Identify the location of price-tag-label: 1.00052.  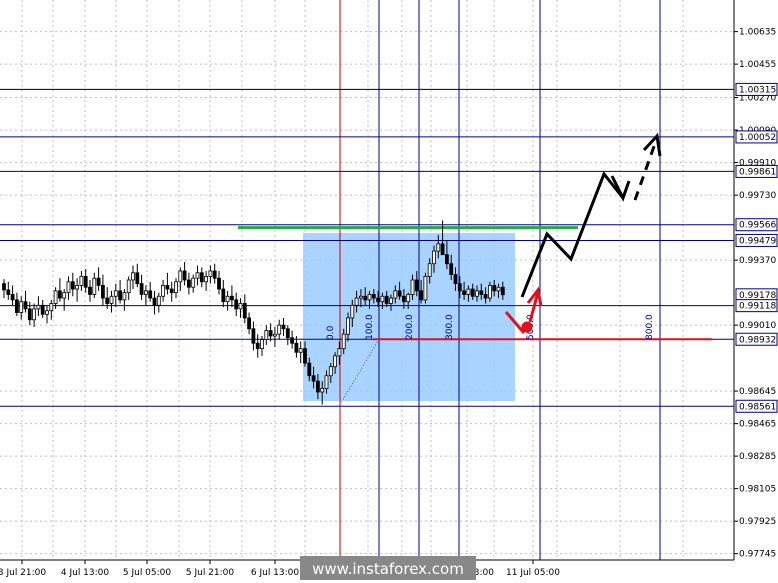
(757, 138).